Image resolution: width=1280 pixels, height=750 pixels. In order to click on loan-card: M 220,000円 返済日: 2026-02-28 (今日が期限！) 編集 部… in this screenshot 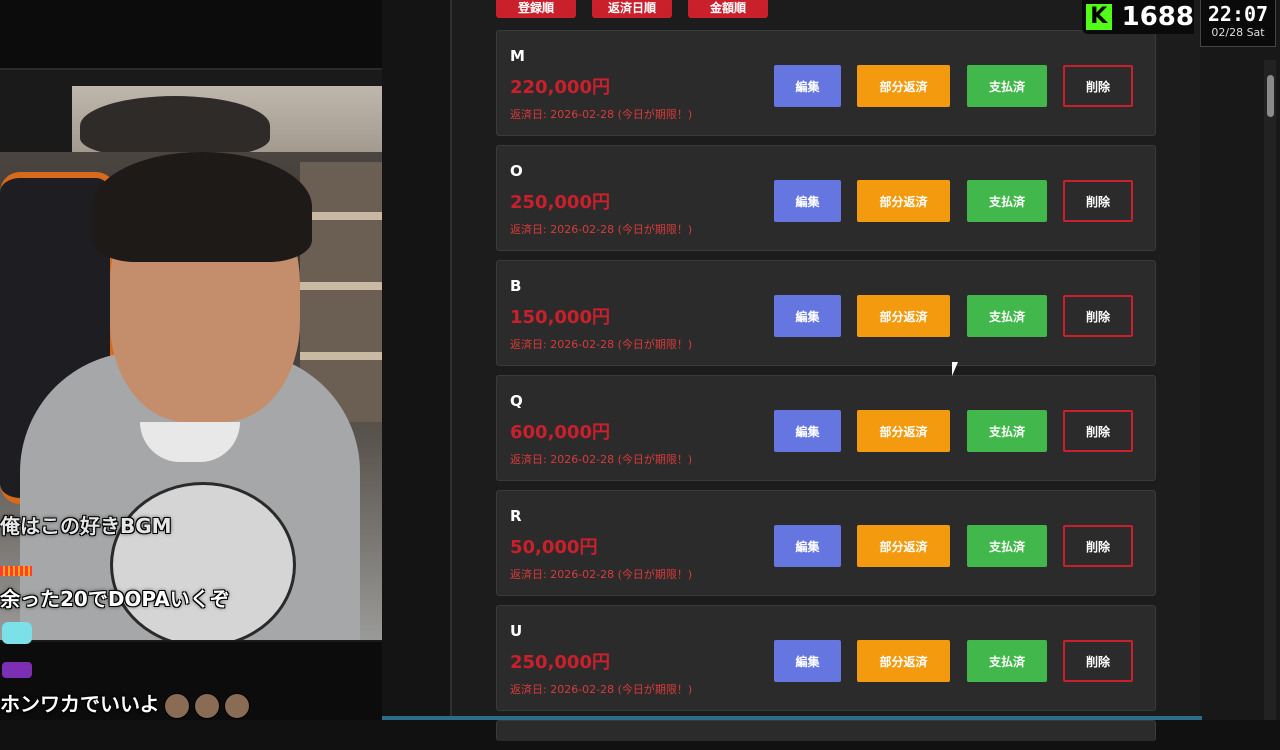, I will do `click(826, 83)`.